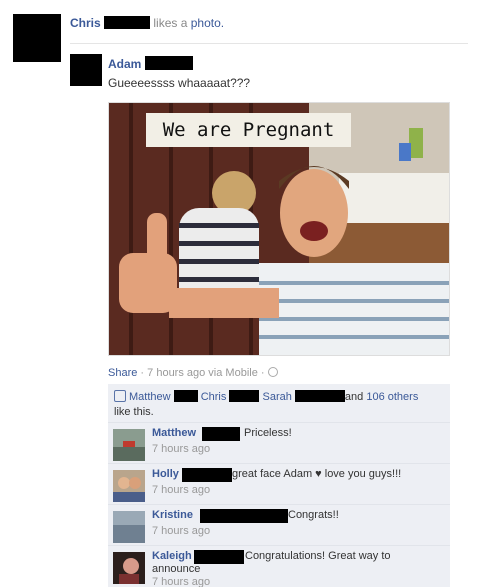  Describe the element at coordinates (179, 83) in the screenshot. I see `post-message: Gueeeessss whaaaaat???` at that location.